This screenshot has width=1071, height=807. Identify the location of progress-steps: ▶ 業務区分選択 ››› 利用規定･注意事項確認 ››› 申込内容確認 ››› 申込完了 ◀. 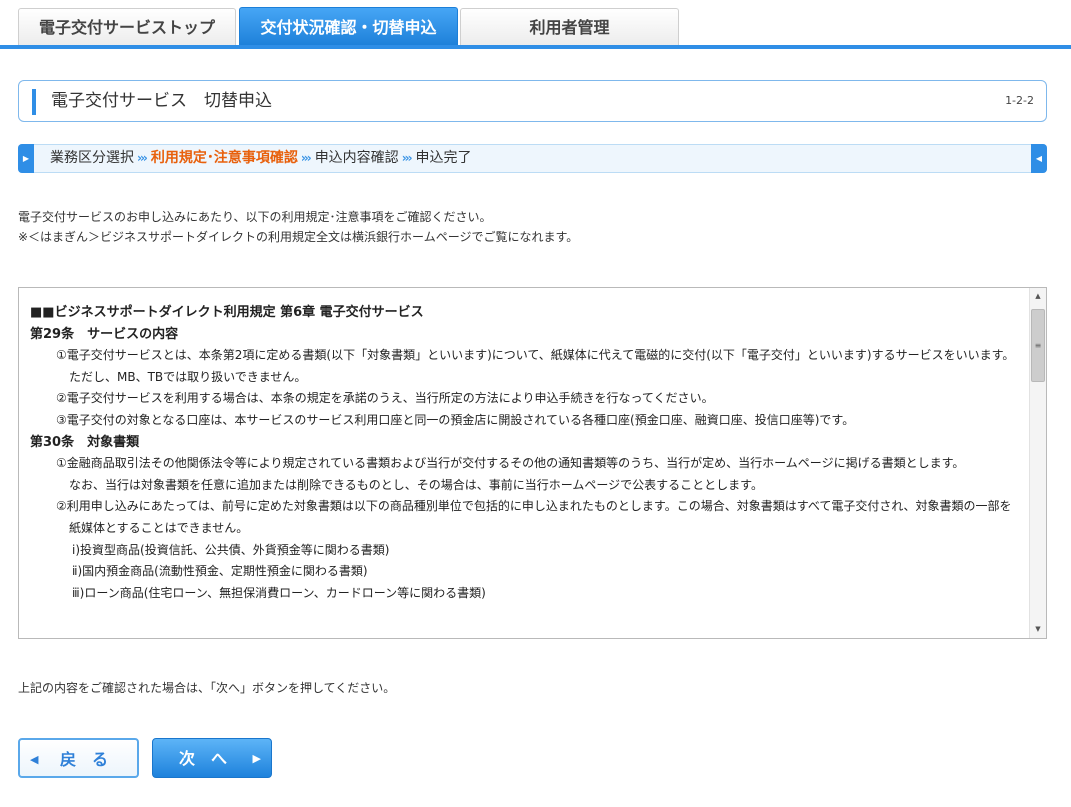
(532, 158).